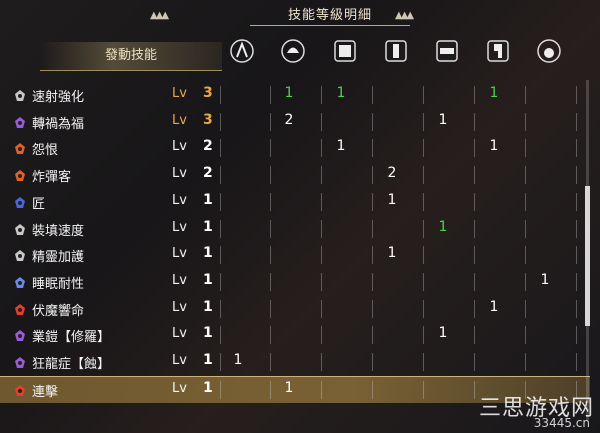  I want to click on skill-row: 炸彈客 Lv 2 2, so click(295, 175).